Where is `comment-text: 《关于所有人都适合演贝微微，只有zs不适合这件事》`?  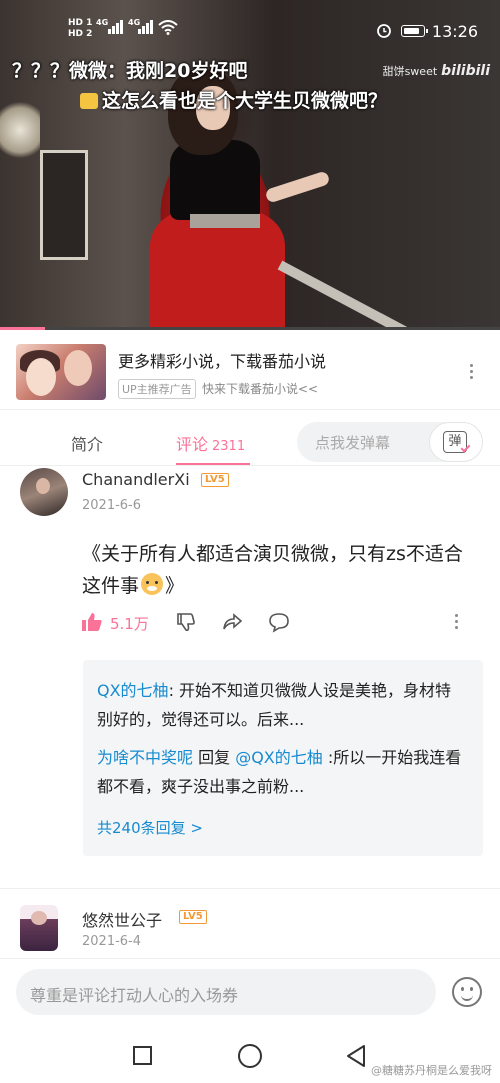
comment-text: 《关于所有人都适合演贝微微，只有zs不适合这件事》 is located at coordinates (279, 570).